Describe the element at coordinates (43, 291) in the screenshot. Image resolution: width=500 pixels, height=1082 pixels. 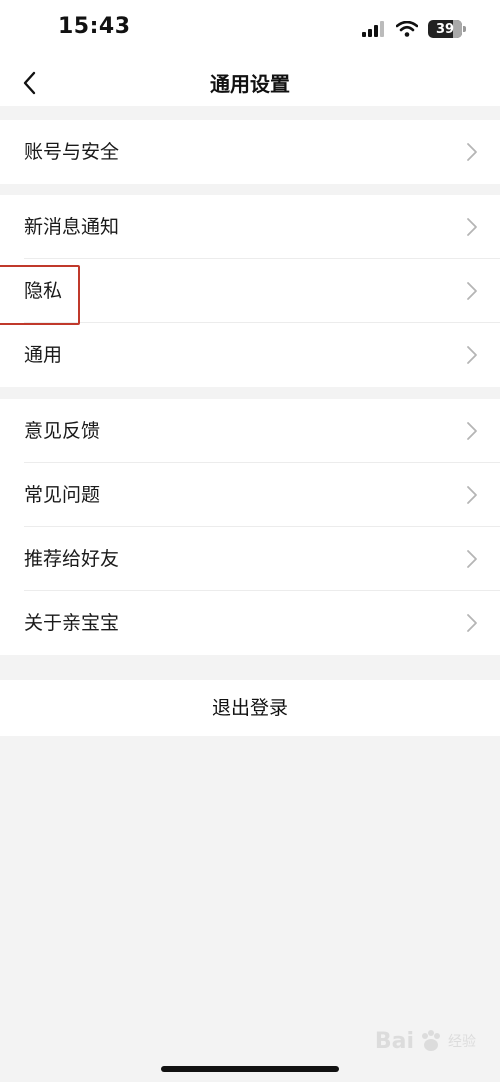
I see `settings-item-label: 隐私` at that location.